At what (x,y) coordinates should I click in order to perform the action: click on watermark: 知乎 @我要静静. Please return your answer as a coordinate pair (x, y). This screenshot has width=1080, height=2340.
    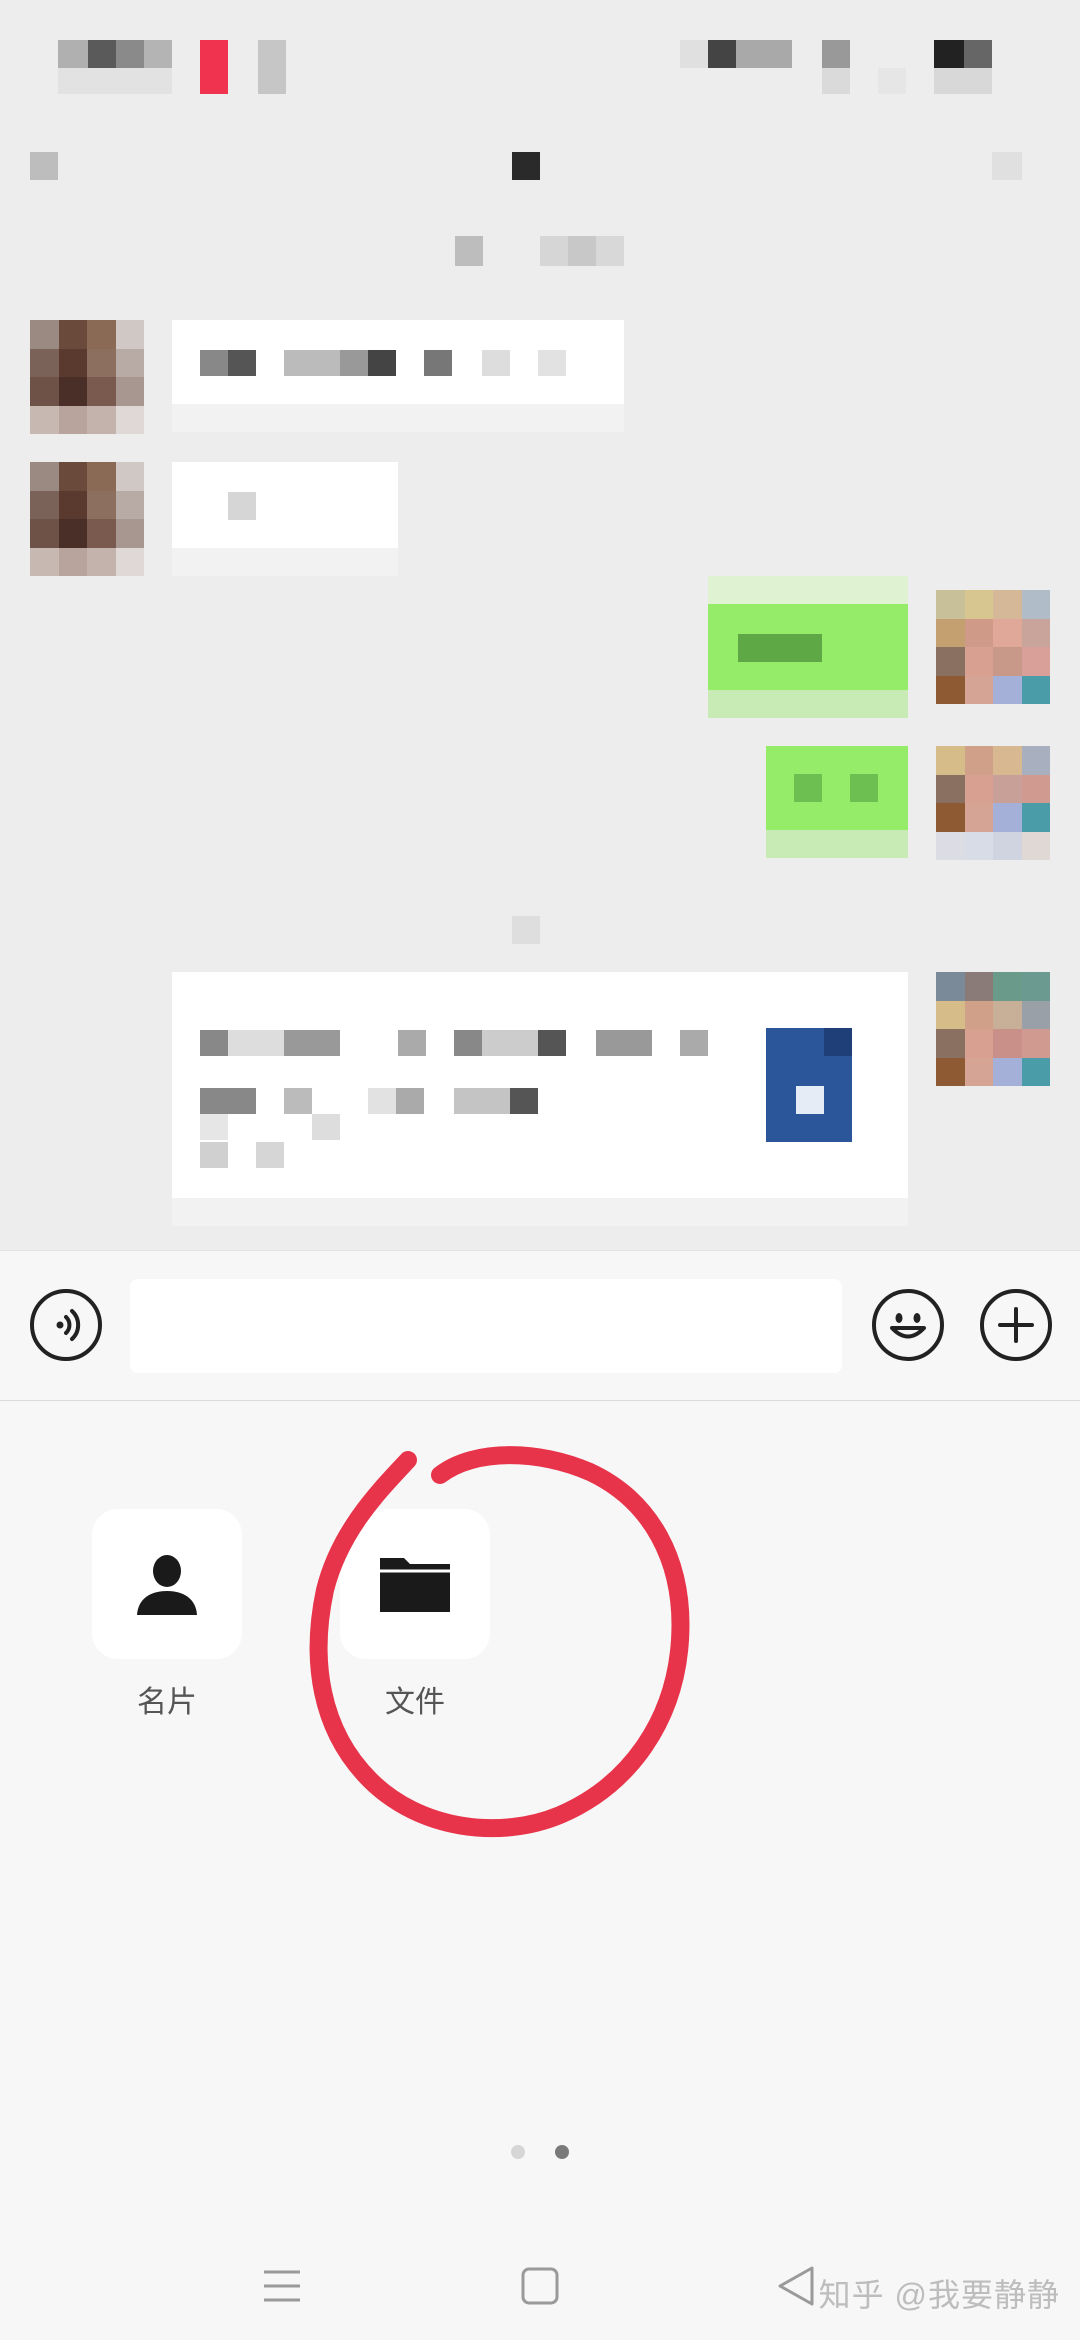
    Looking at the image, I should click on (939, 2295).